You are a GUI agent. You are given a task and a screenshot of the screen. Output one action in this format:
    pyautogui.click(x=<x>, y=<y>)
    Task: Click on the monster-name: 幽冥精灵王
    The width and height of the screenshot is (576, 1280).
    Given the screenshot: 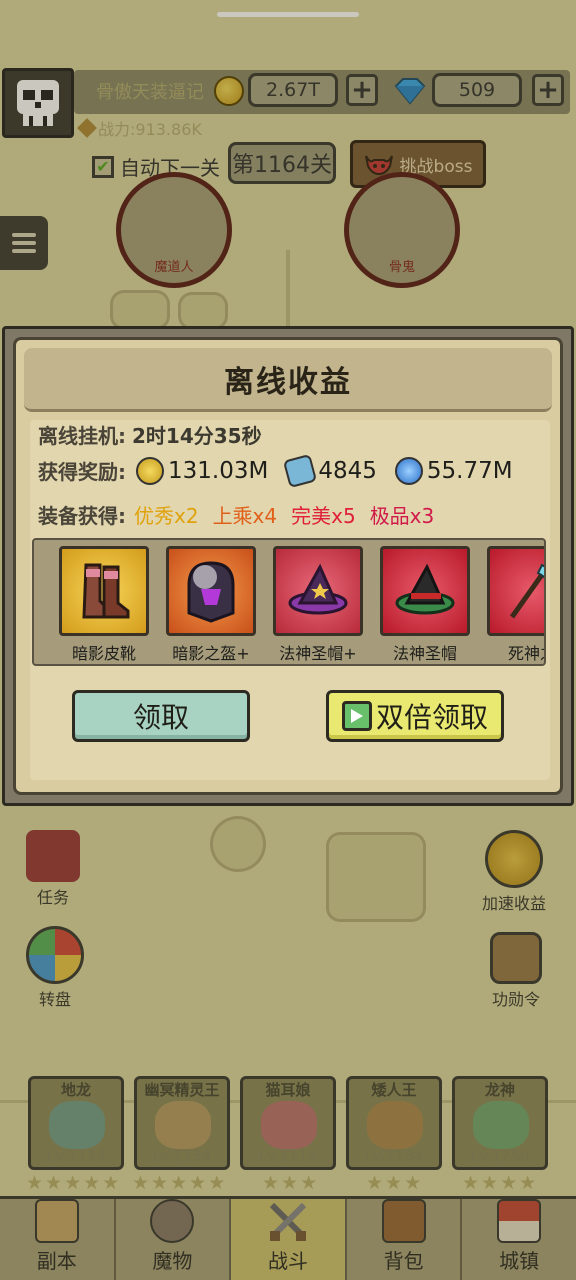 What is the action you would take?
    pyautogui.click(x=182, y=1090)
    